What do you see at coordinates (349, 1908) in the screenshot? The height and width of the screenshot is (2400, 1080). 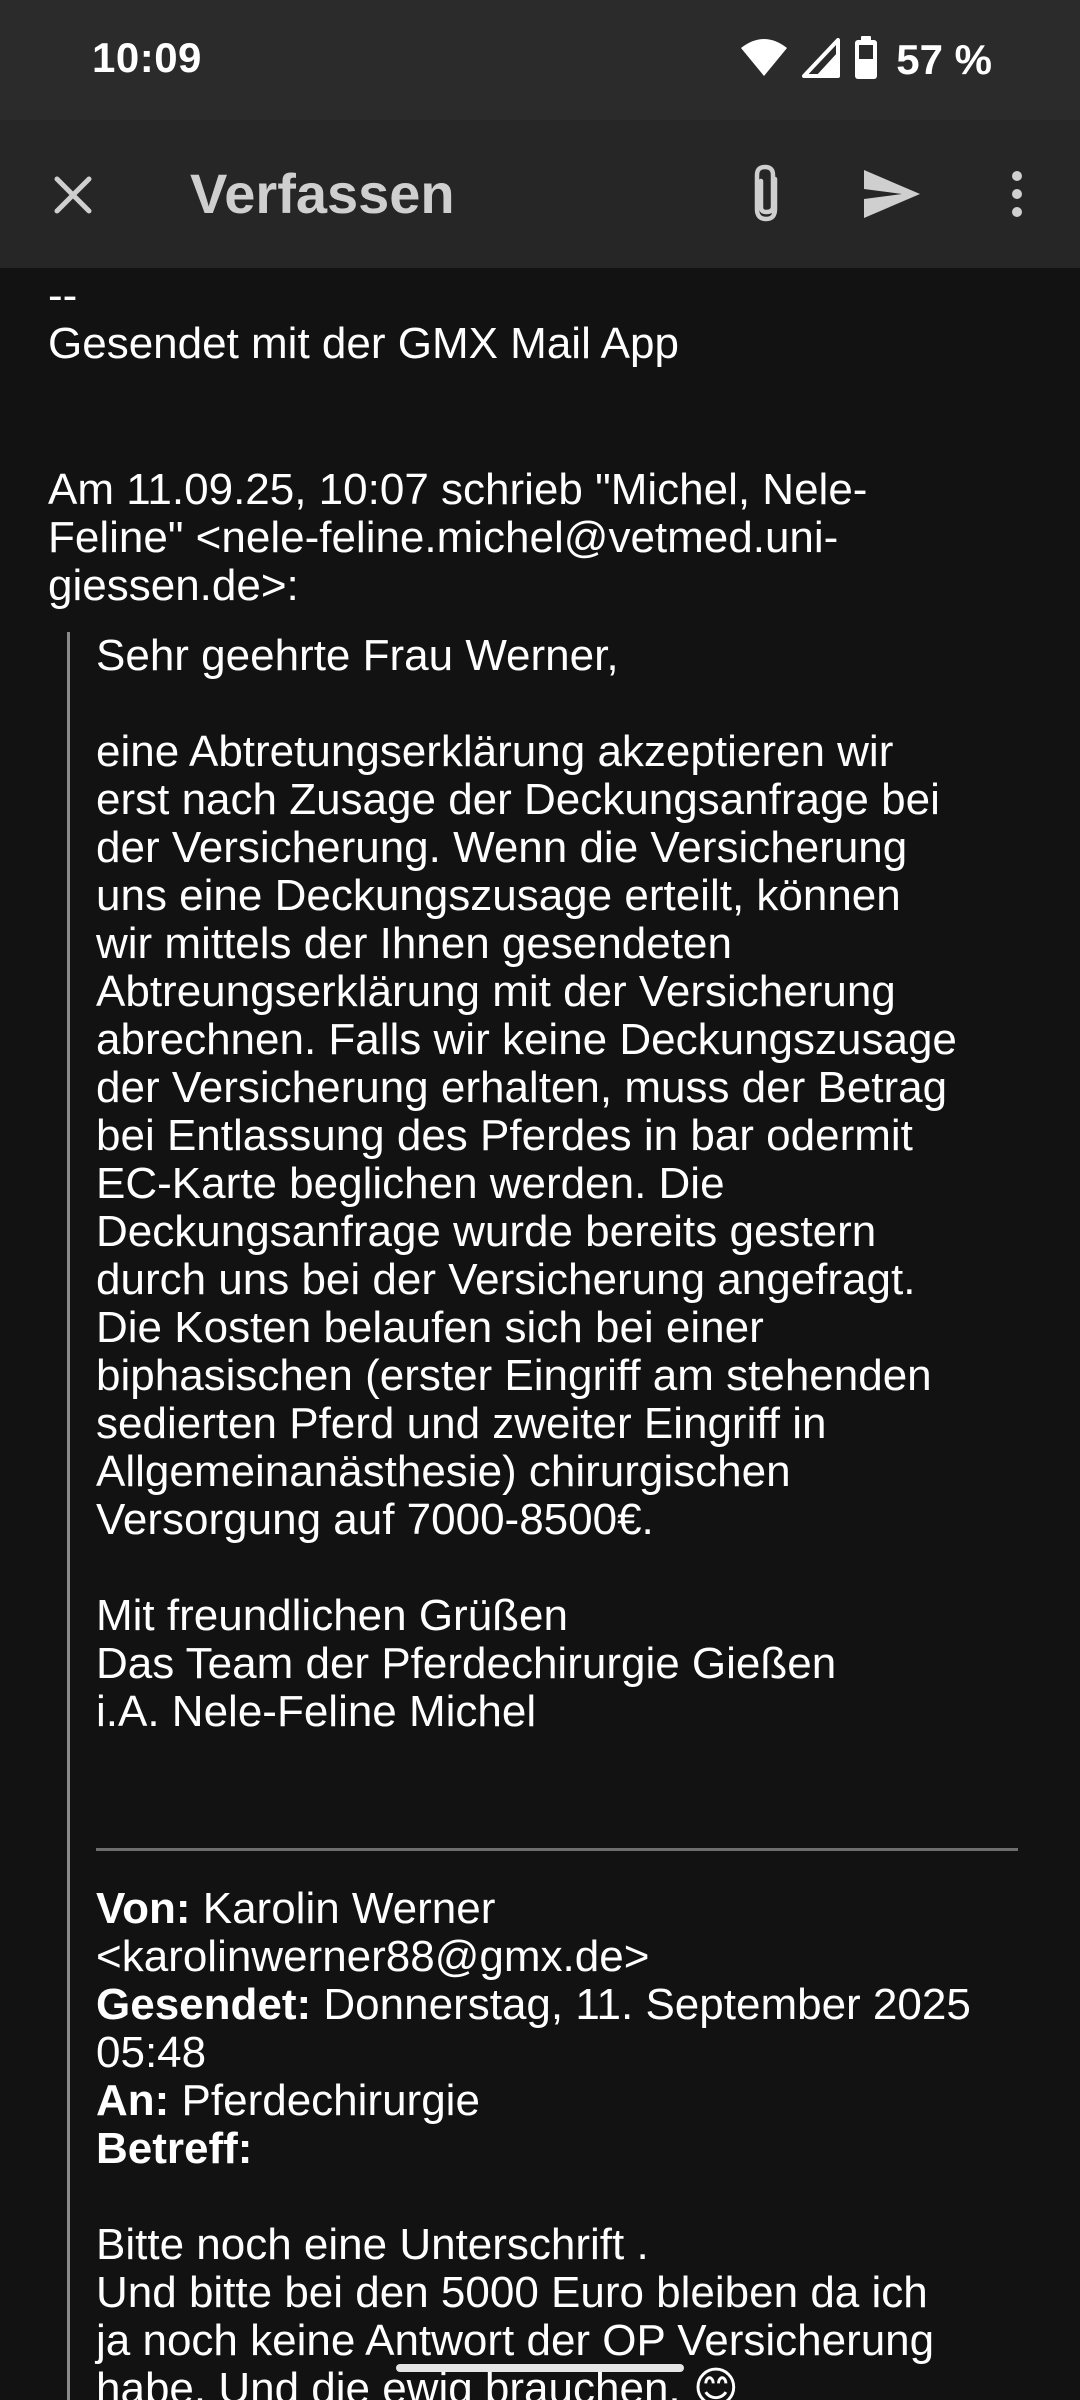 I see `meta-from-value: Karolin Werner` at bounding box center [349, 1908].